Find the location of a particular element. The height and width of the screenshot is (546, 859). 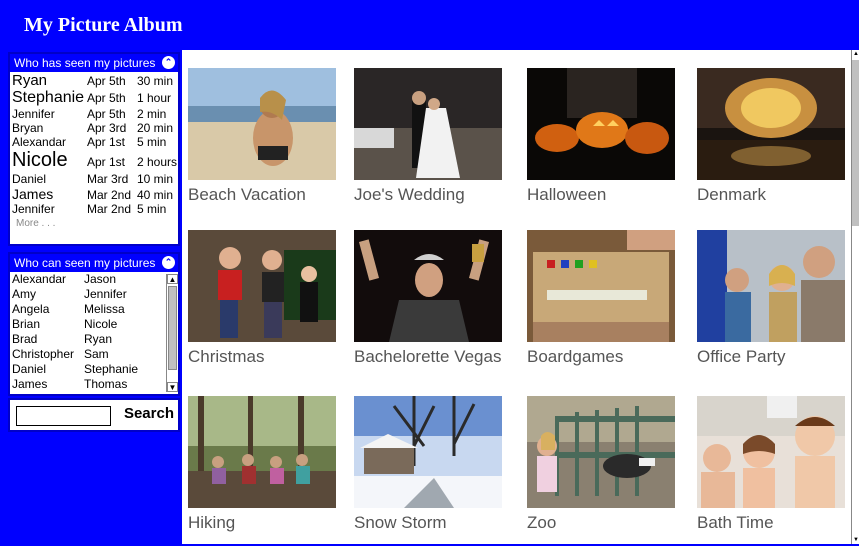

album-caption: Hiking is located at coordinates (262, 523).